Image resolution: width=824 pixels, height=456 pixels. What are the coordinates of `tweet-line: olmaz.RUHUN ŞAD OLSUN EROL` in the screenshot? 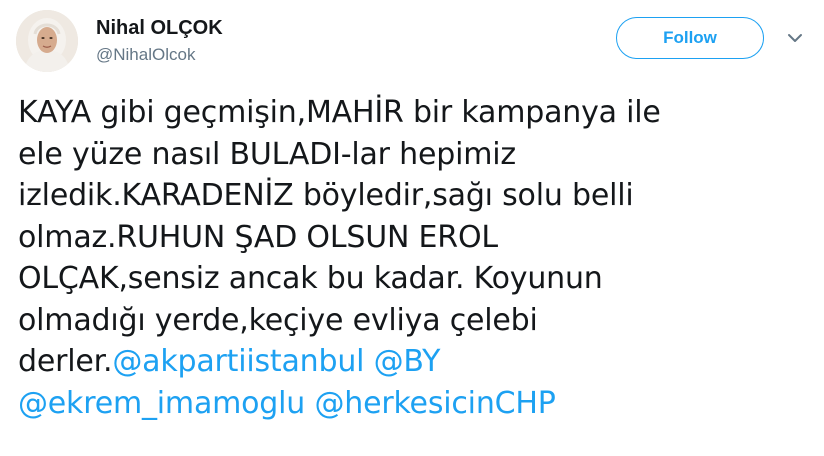 It's located at (258, 237).